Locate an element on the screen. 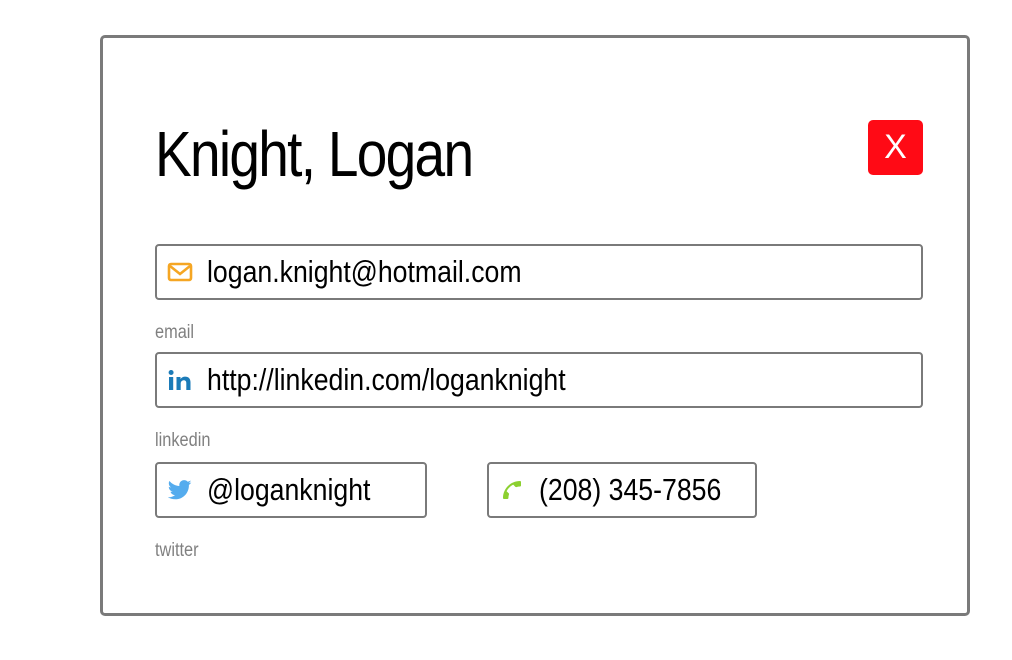  contact-name: Knight, Logan is located at coordinates (314, 154).